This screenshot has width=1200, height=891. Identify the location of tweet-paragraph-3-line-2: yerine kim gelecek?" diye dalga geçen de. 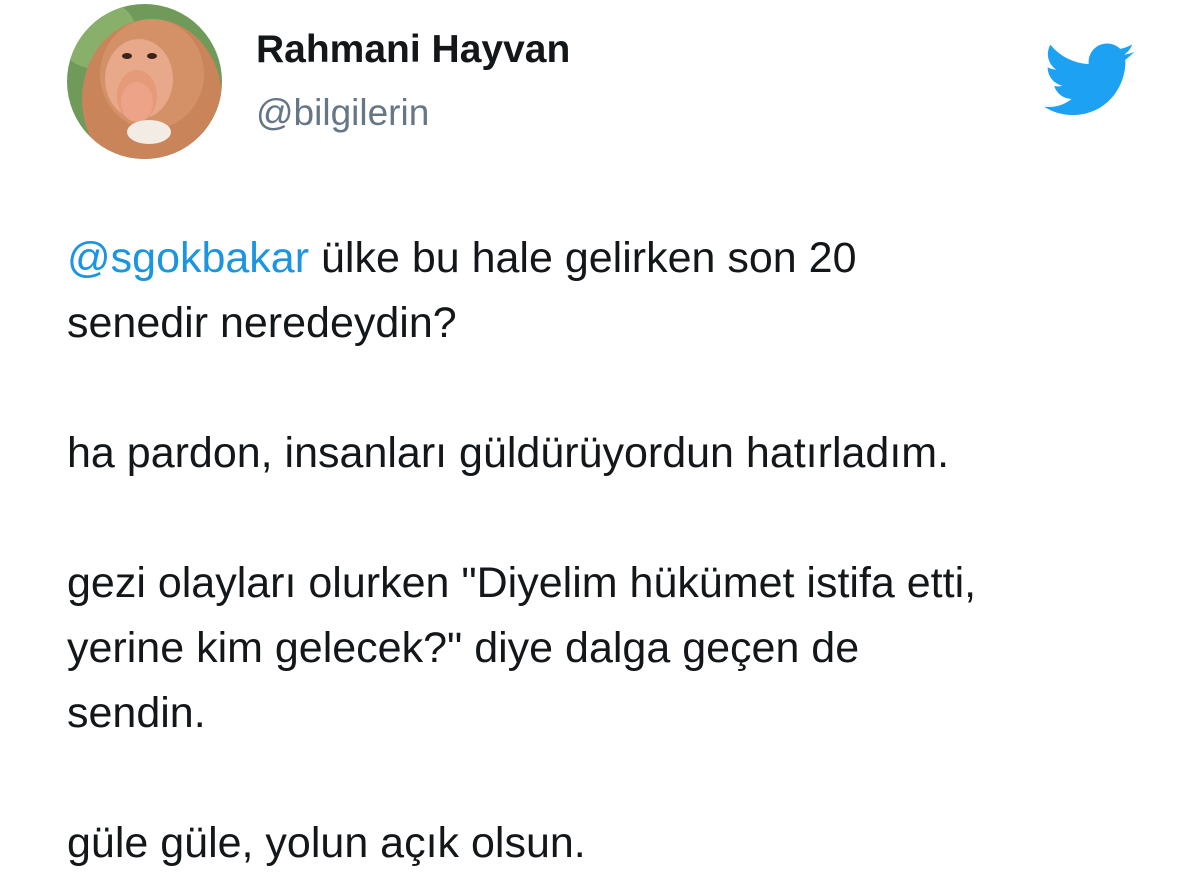
(463, 648).